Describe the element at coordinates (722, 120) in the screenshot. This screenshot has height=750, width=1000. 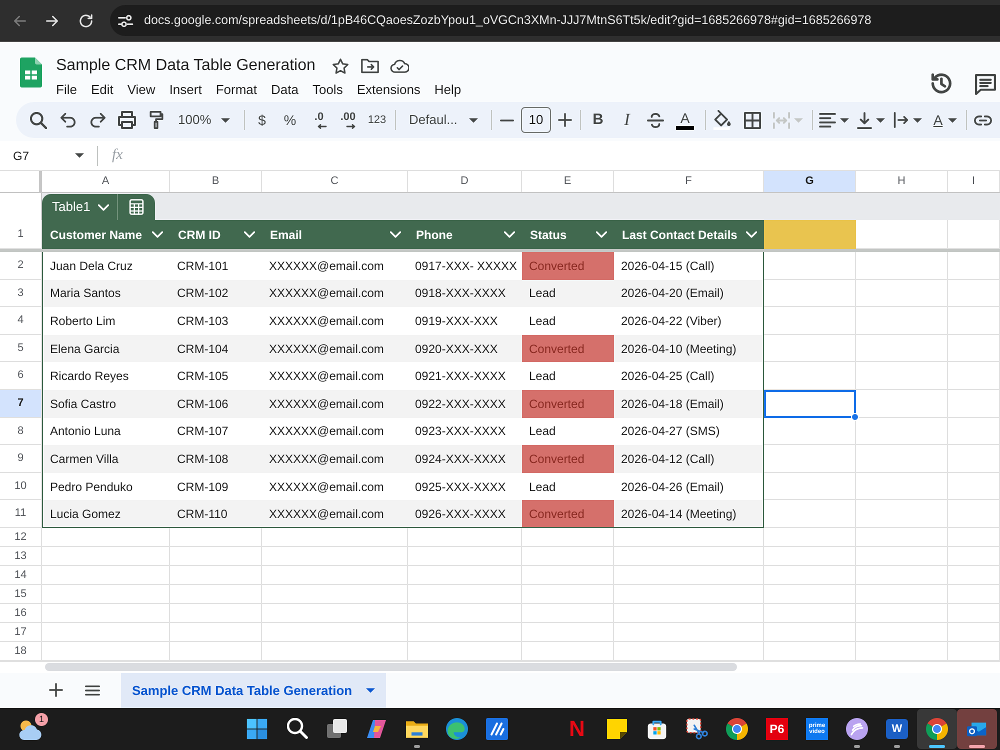
I see `paint-bucket-icon` at that location.